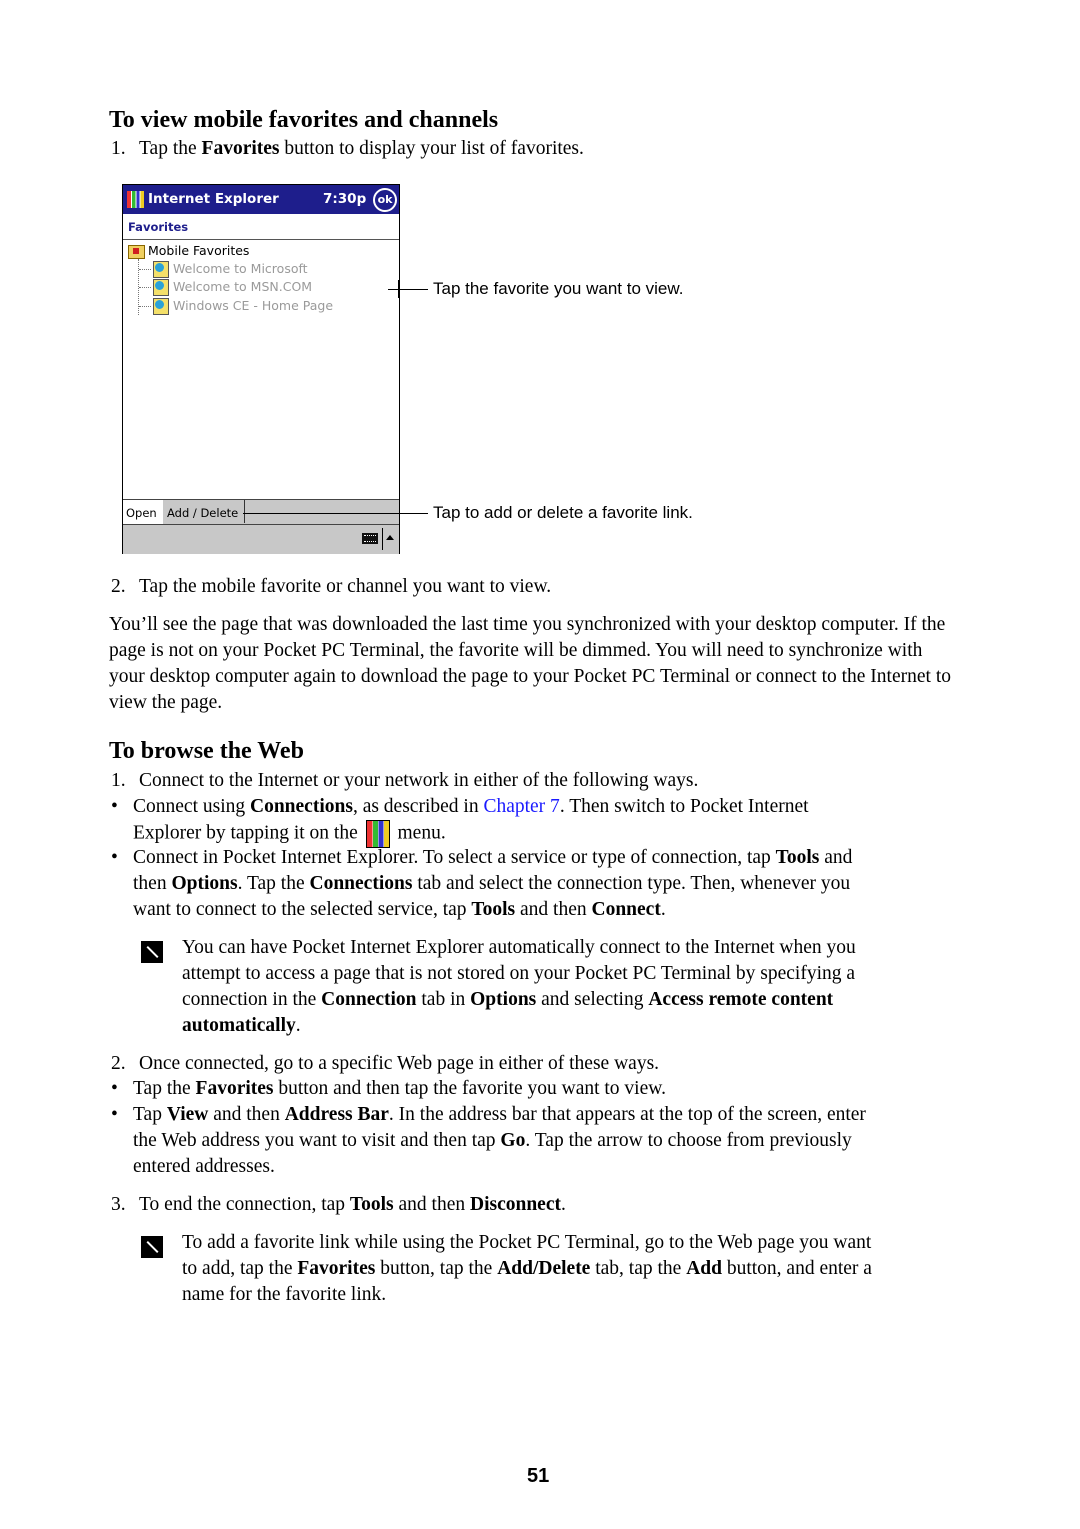 This screenshot has height=1529, width=1080. I want to click on app-title: Internet Explorer, so click(213, 199).